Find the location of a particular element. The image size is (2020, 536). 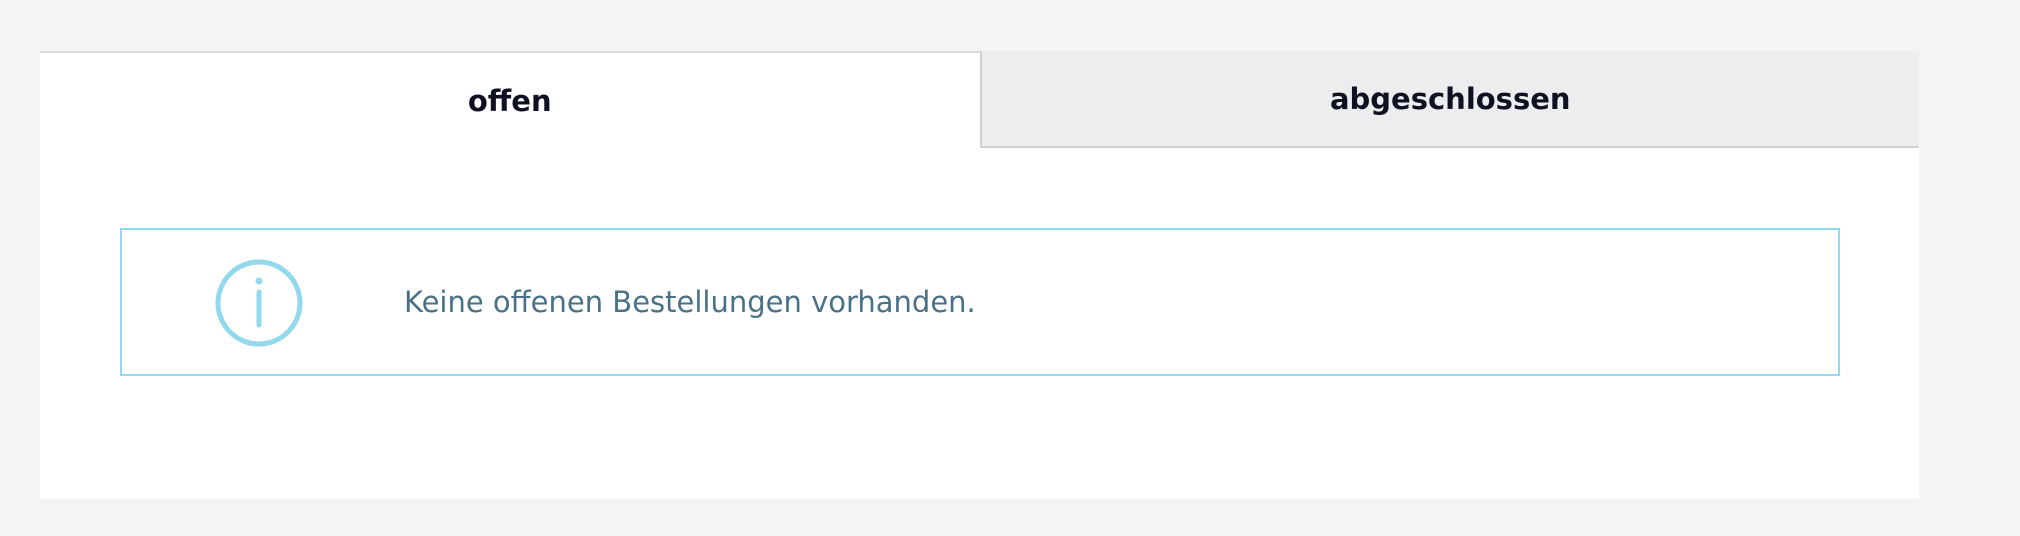

info-icon is located at coordinates (259, 303).